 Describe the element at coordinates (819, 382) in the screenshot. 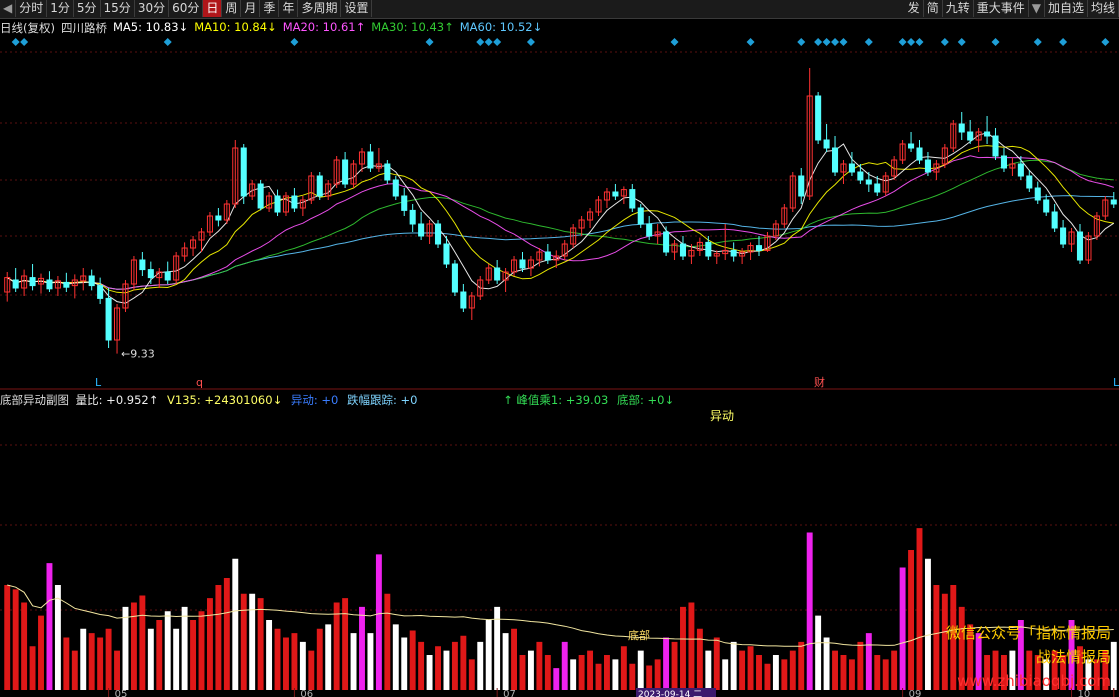

I see `marker-cai: 财` at that location.